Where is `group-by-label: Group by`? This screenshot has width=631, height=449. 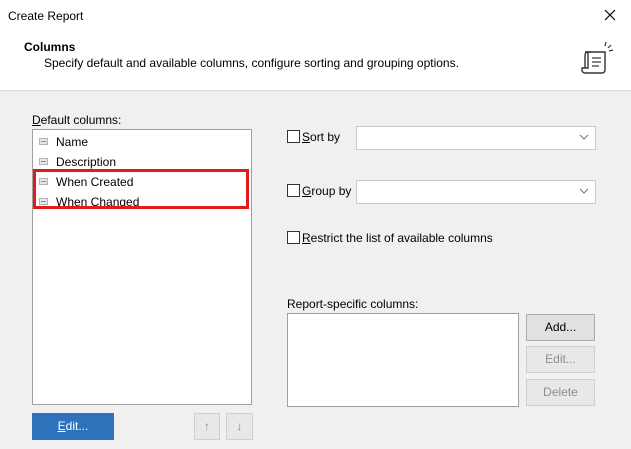 group-by-label: Group by is located at coordinates (326, 191).